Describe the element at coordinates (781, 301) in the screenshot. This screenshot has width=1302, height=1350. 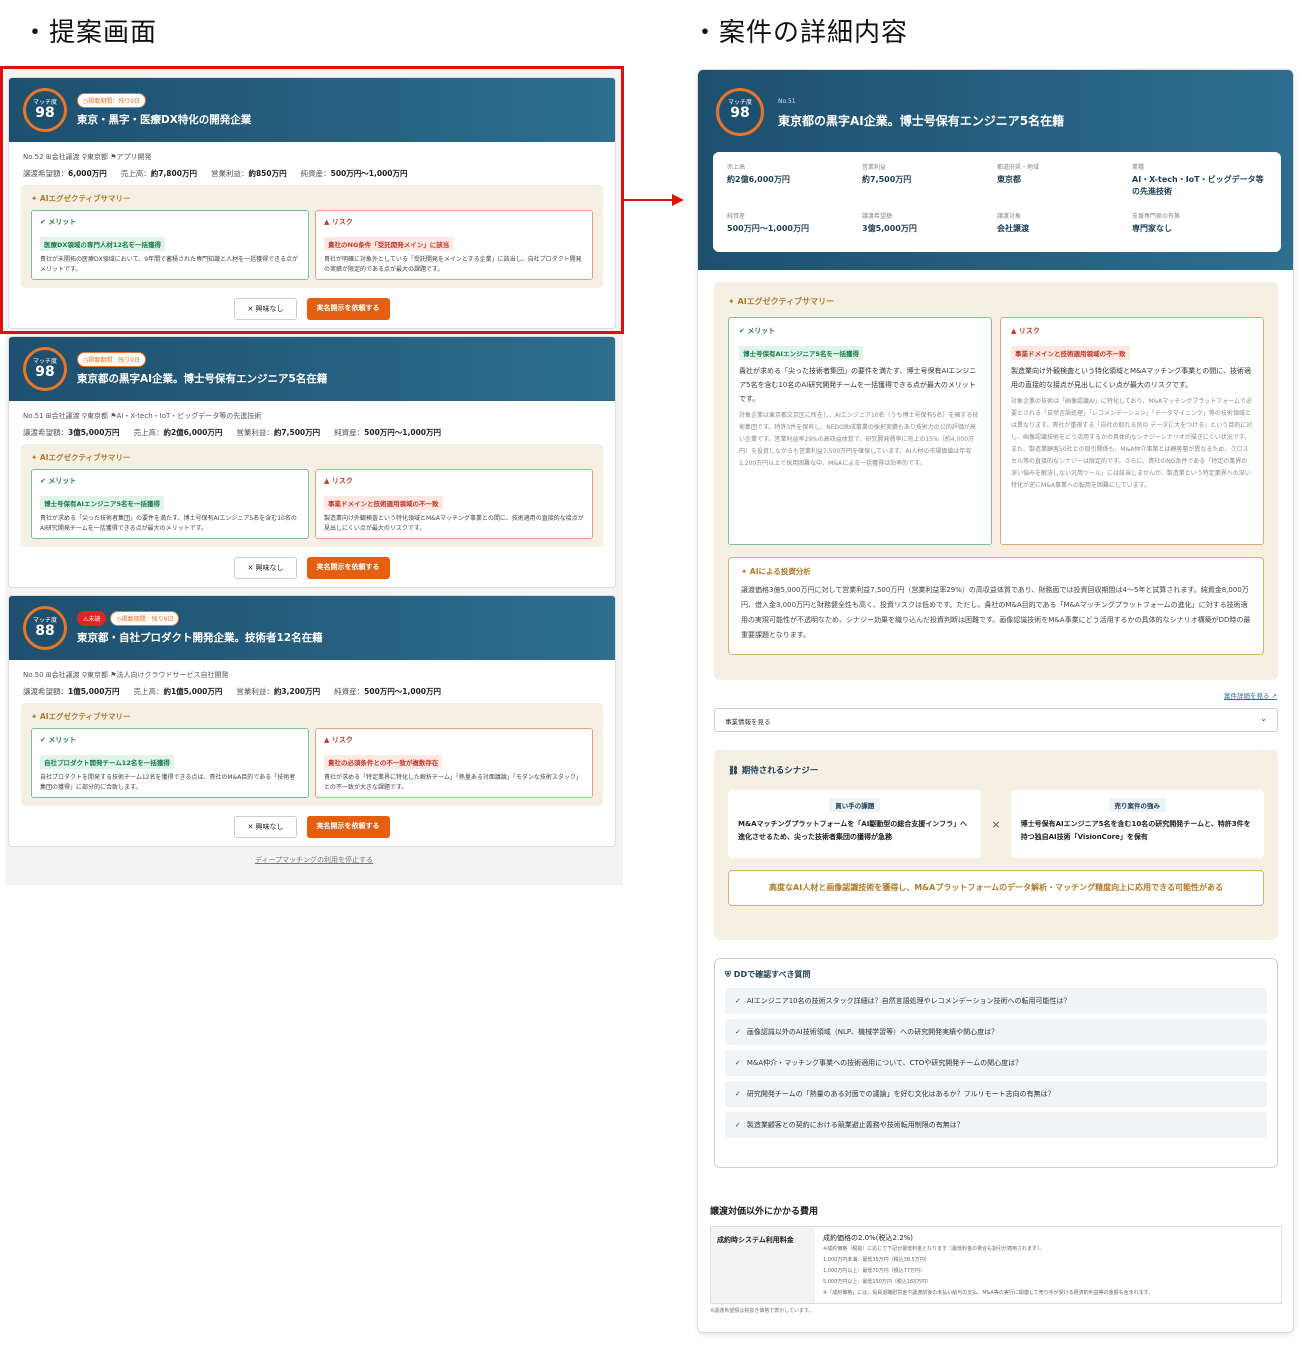
I see `ai-summary-title: ✦ AIエグゼクティブサマリー` at that location.